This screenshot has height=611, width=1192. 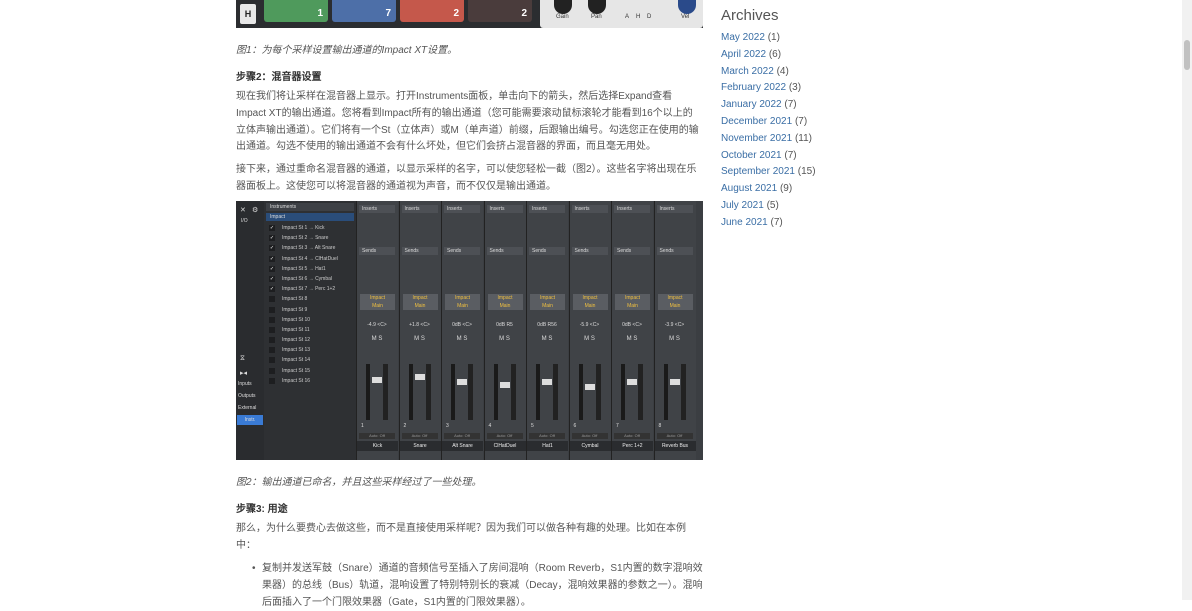 I want to click on archive-link: September 2021, so click(x=758, y=171).